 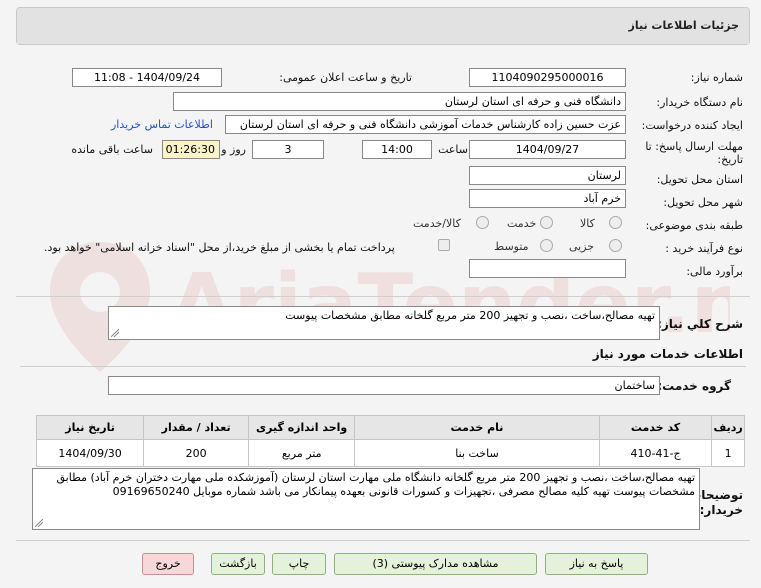 I want to click on process-option-minor: جزیی, so click(x=582, y=246).